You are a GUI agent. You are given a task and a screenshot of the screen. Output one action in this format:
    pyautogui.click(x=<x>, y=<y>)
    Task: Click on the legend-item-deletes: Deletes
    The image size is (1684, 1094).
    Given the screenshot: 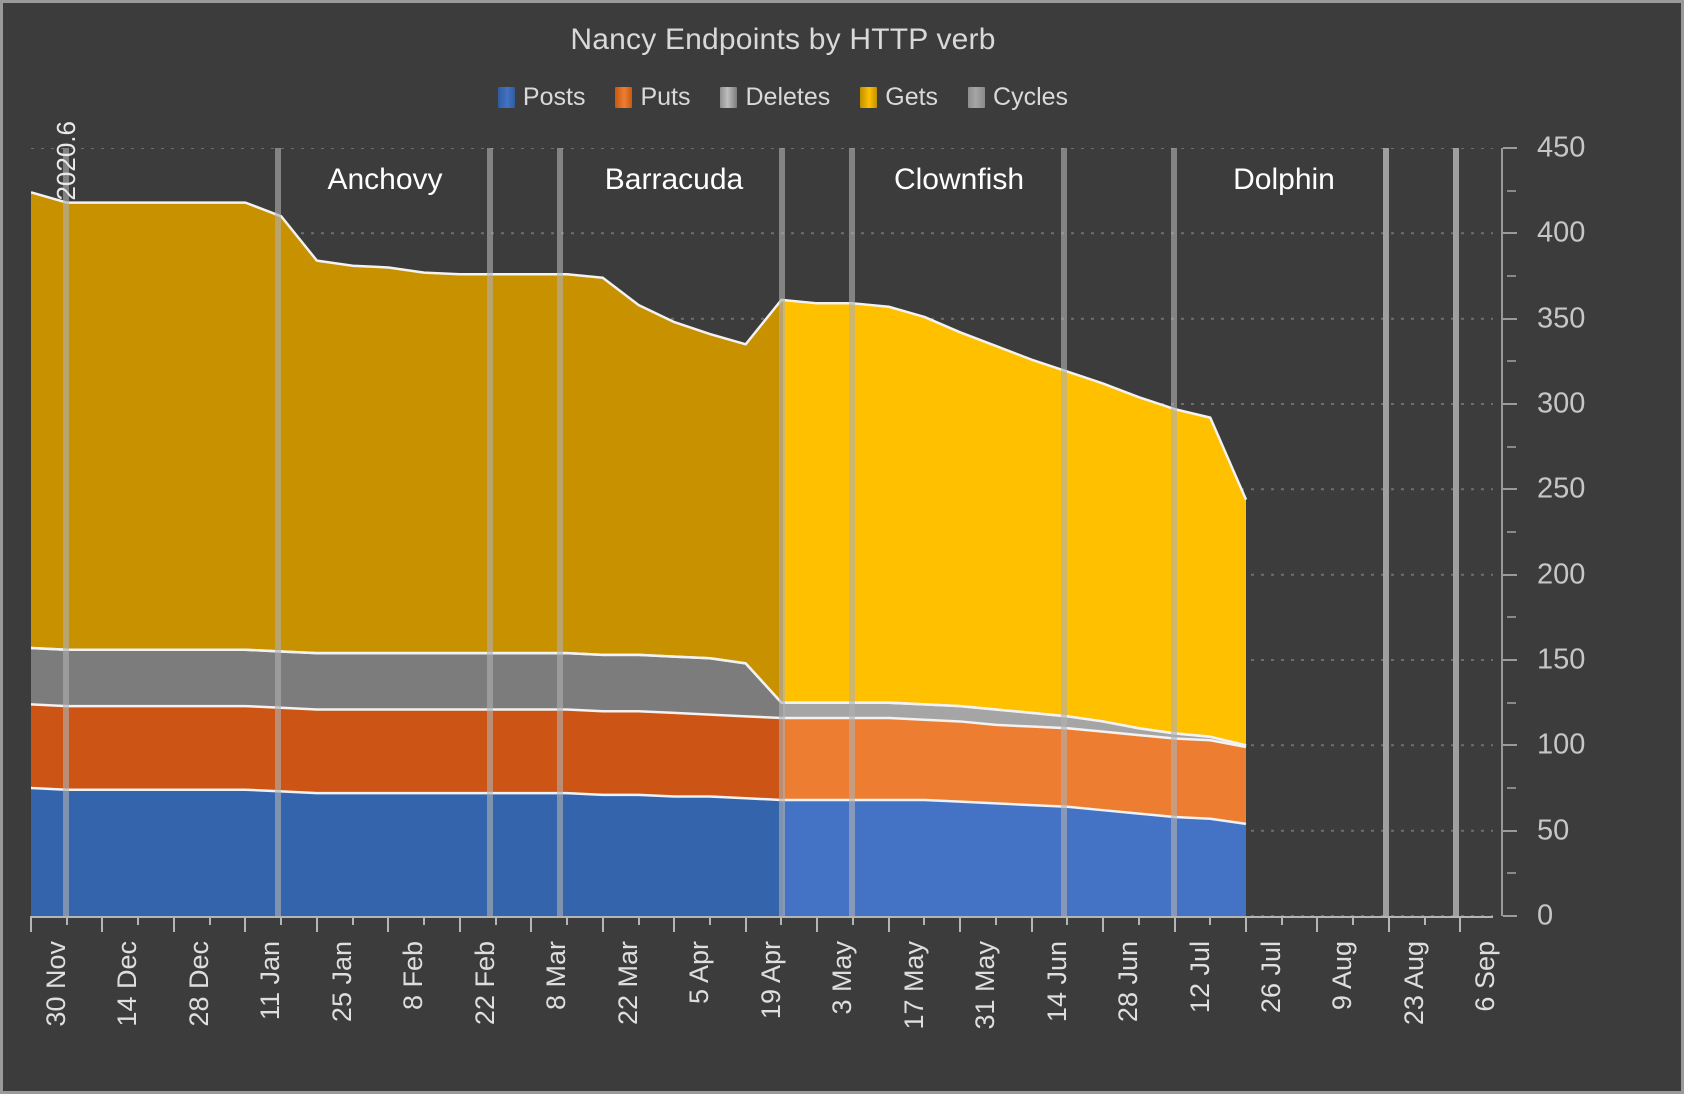 What is the action you would take?
    pyautogui.click(x=775, y=97)
    